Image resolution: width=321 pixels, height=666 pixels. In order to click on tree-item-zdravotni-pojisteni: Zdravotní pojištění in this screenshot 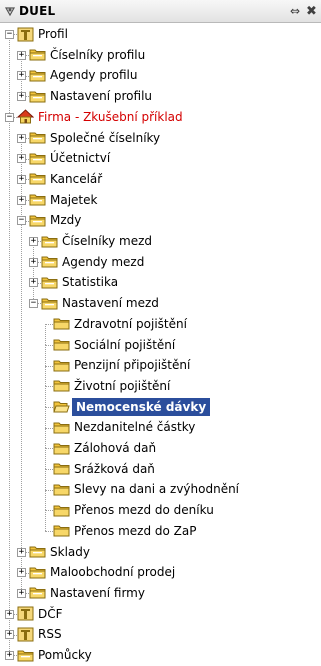, I will do `click(121, 324)`.